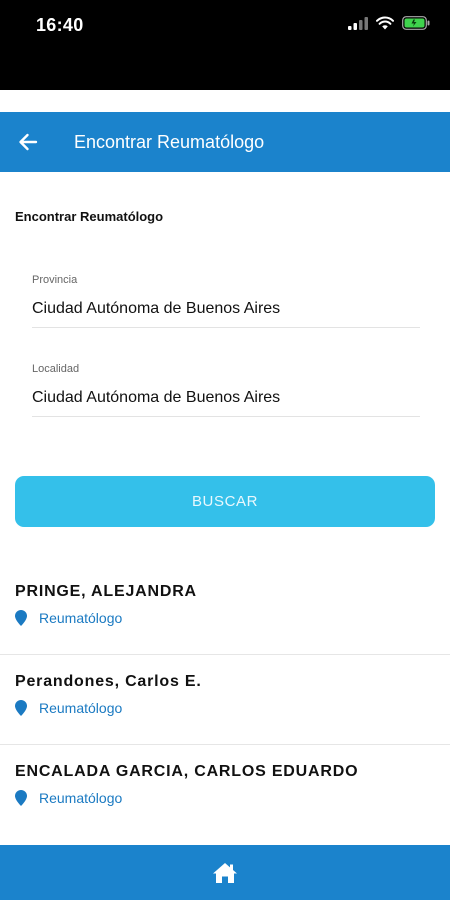  I want to click on home-button, so click(225, 873).